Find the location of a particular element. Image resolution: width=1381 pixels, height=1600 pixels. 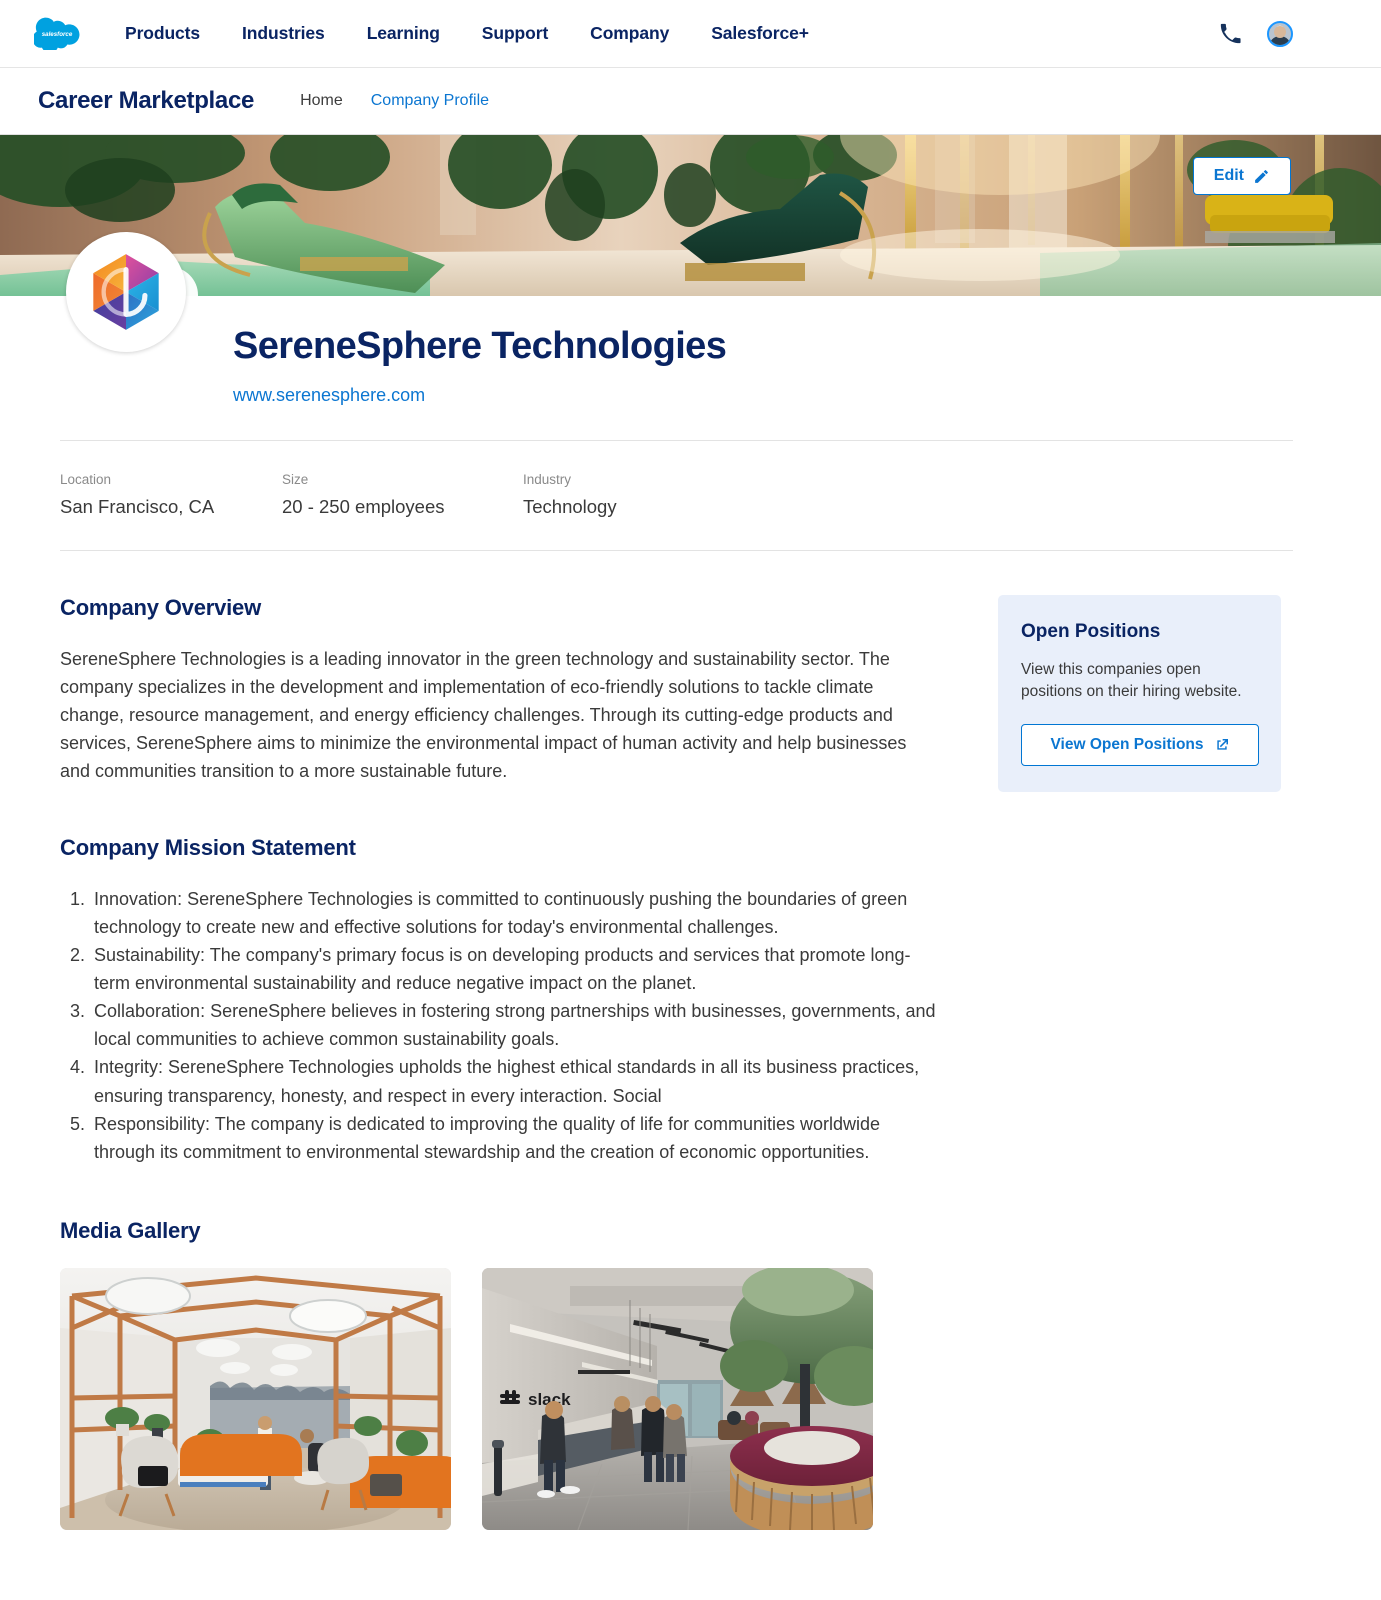

office-lounge-image is located at coordinates (255, 1398).